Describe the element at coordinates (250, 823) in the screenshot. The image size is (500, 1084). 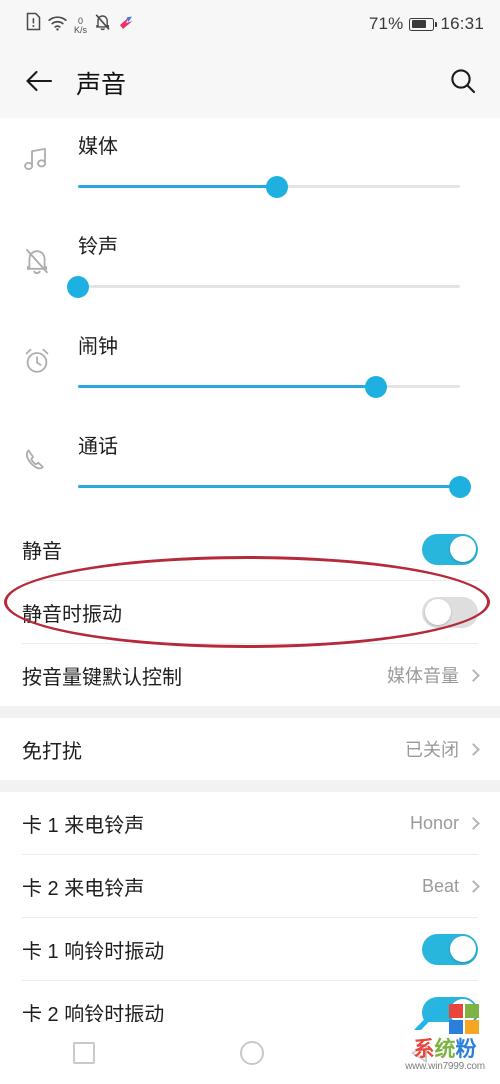
I see `row-sim1-ringtone: 卡 1 来电铃声 Honor` at that location.